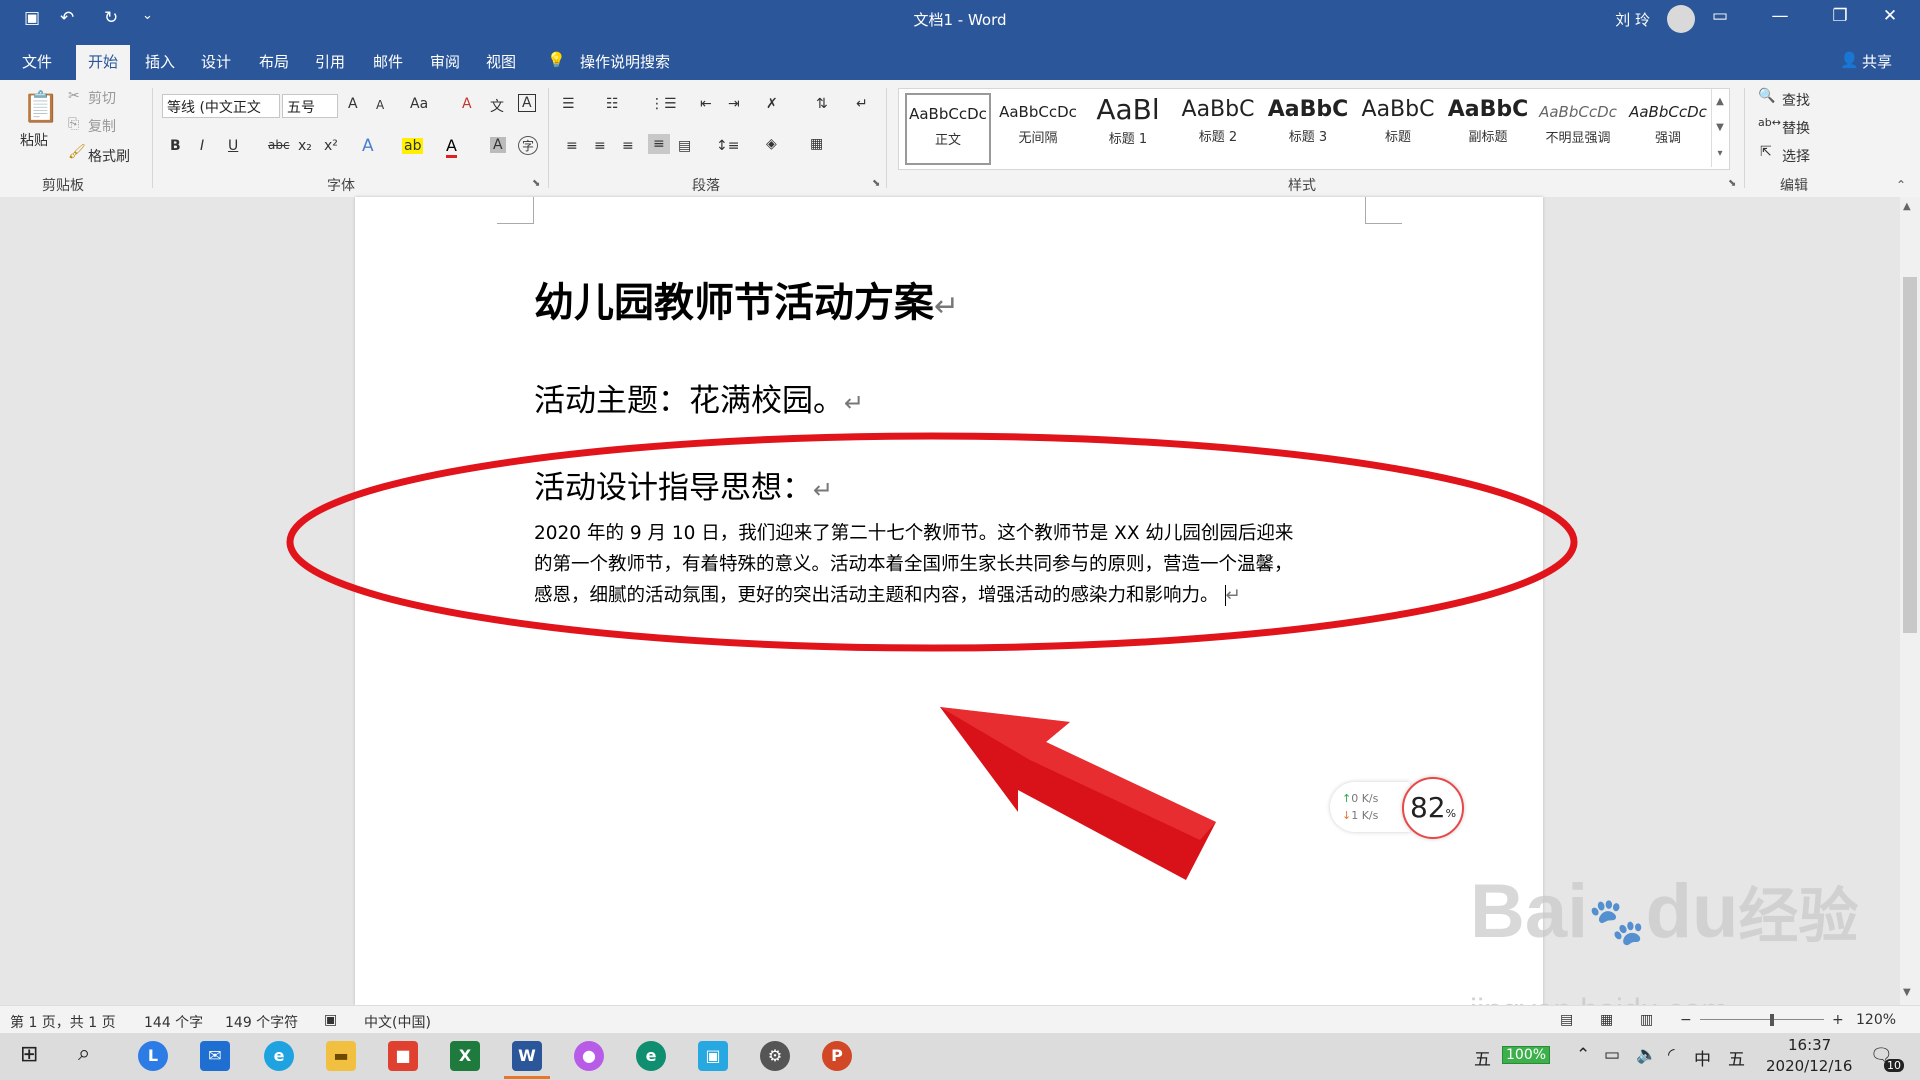  Describe the element at coordinates (388, 61) in the screenshot. I see `tab-mailings: 邮件` at that location.